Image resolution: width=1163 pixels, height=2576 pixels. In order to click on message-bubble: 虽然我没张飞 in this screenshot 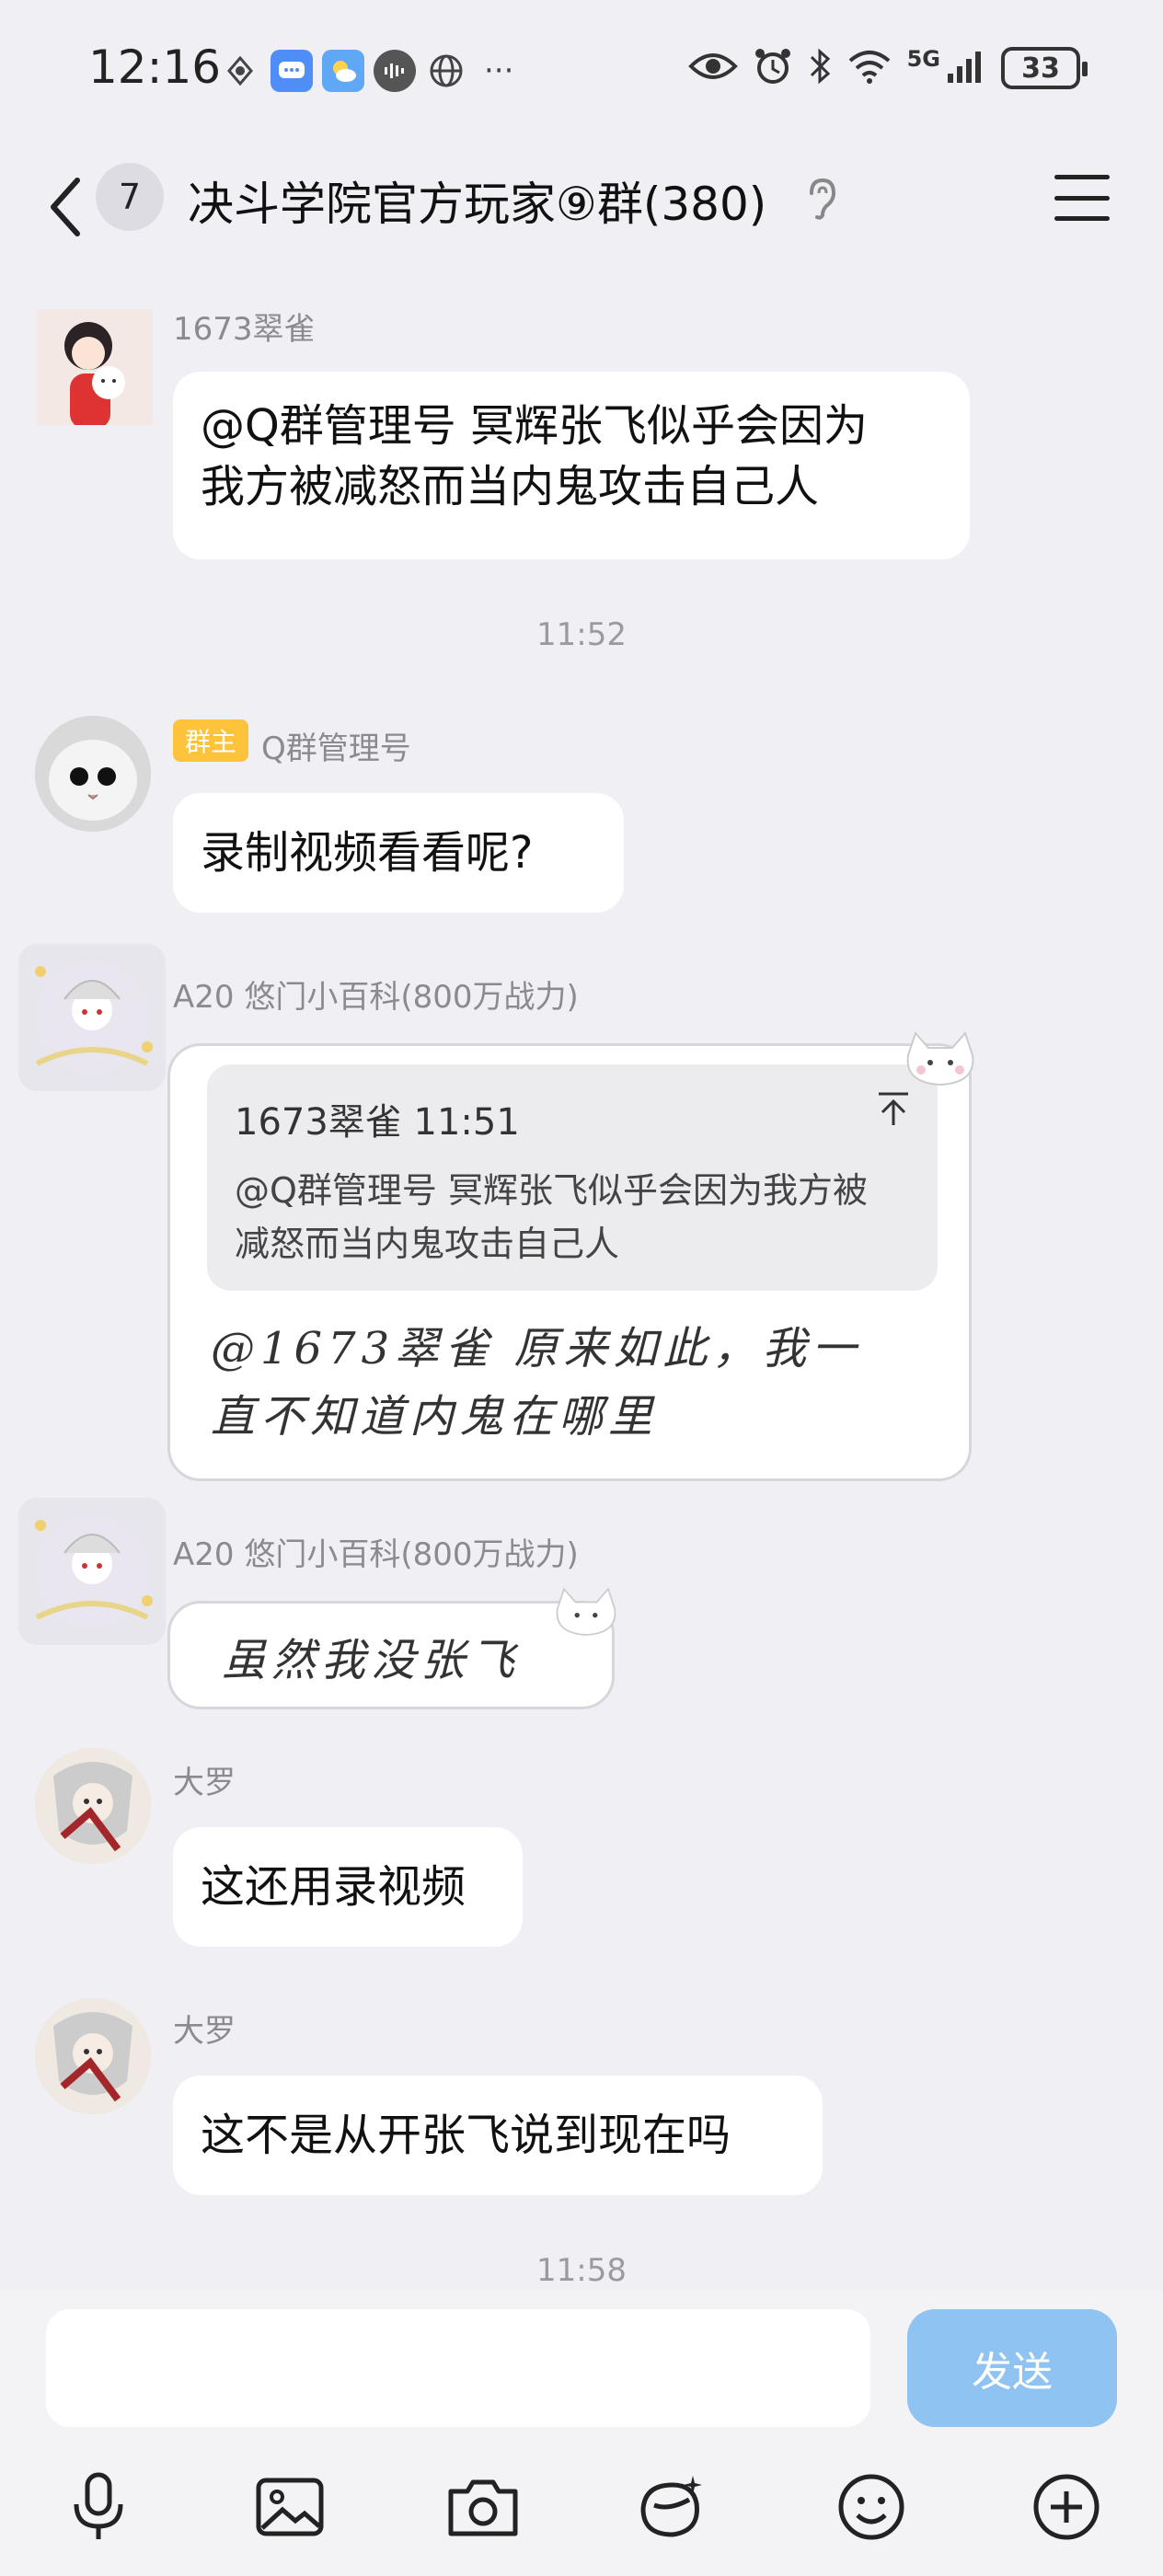, I will do `click(392, 1648)`.